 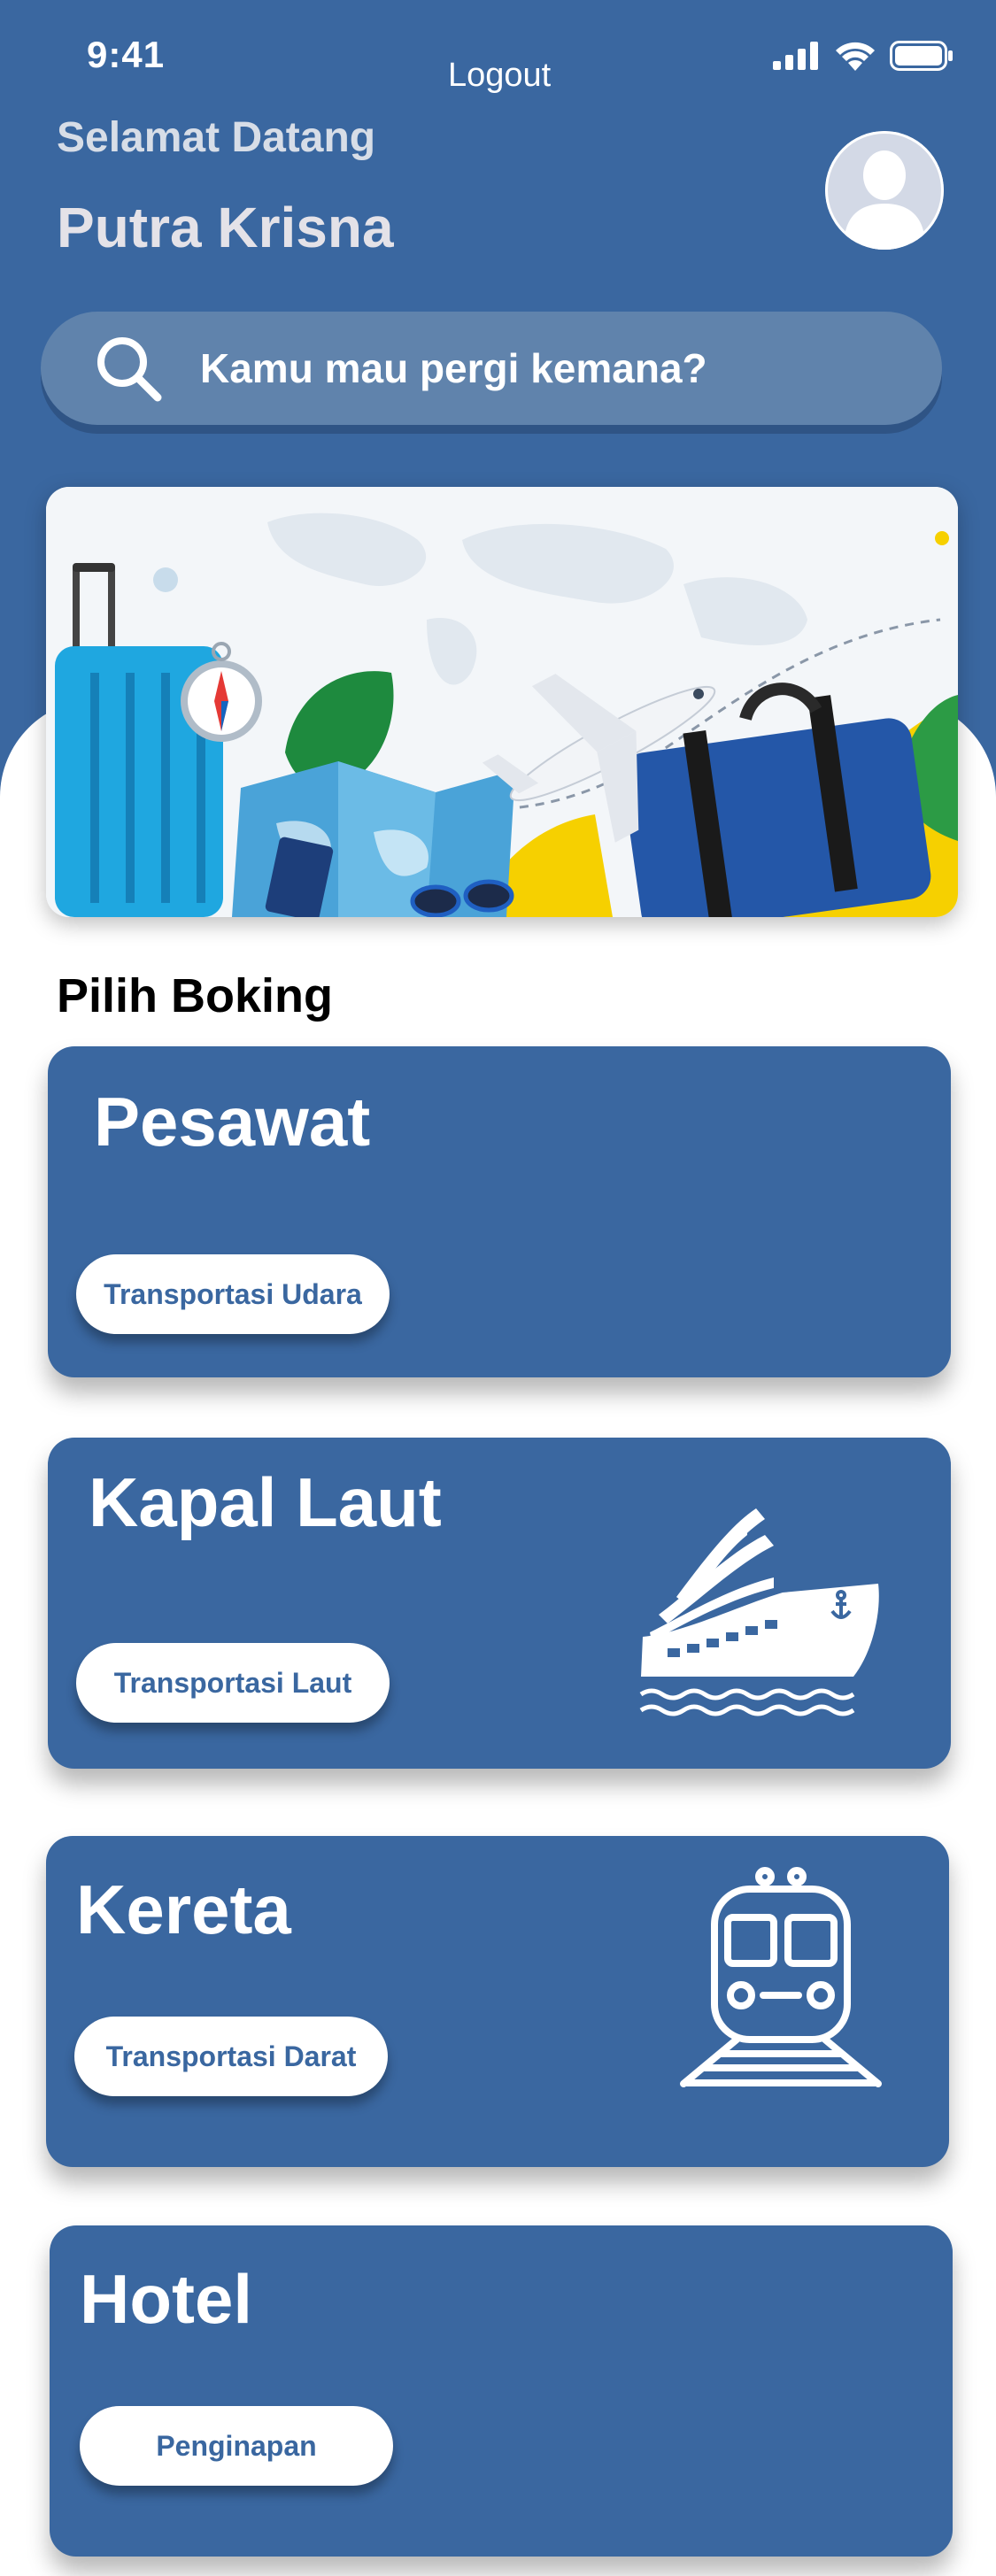 What do you see at coordinates (265, 1502) in the screenshot?
I see `card-title: Kapal Laut` at bounding box center [265, 1502].